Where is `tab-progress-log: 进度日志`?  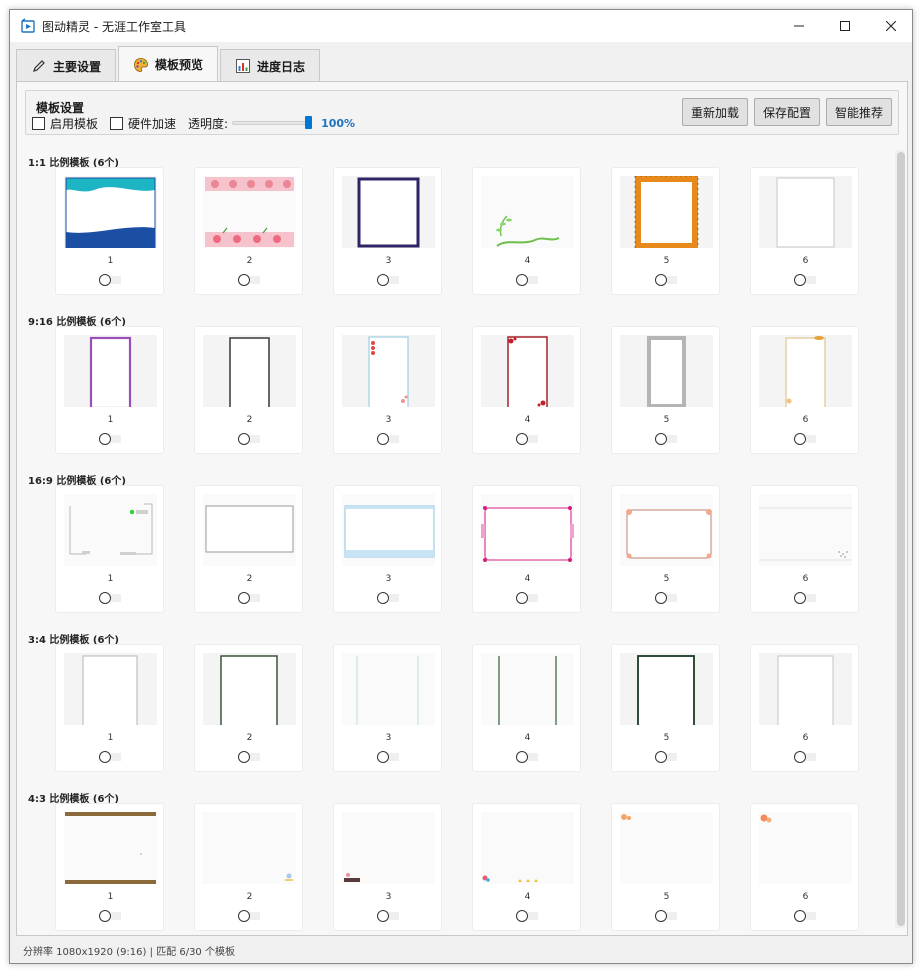
tab-progress-log: 进度日志 is located at coordinates (270, 65).